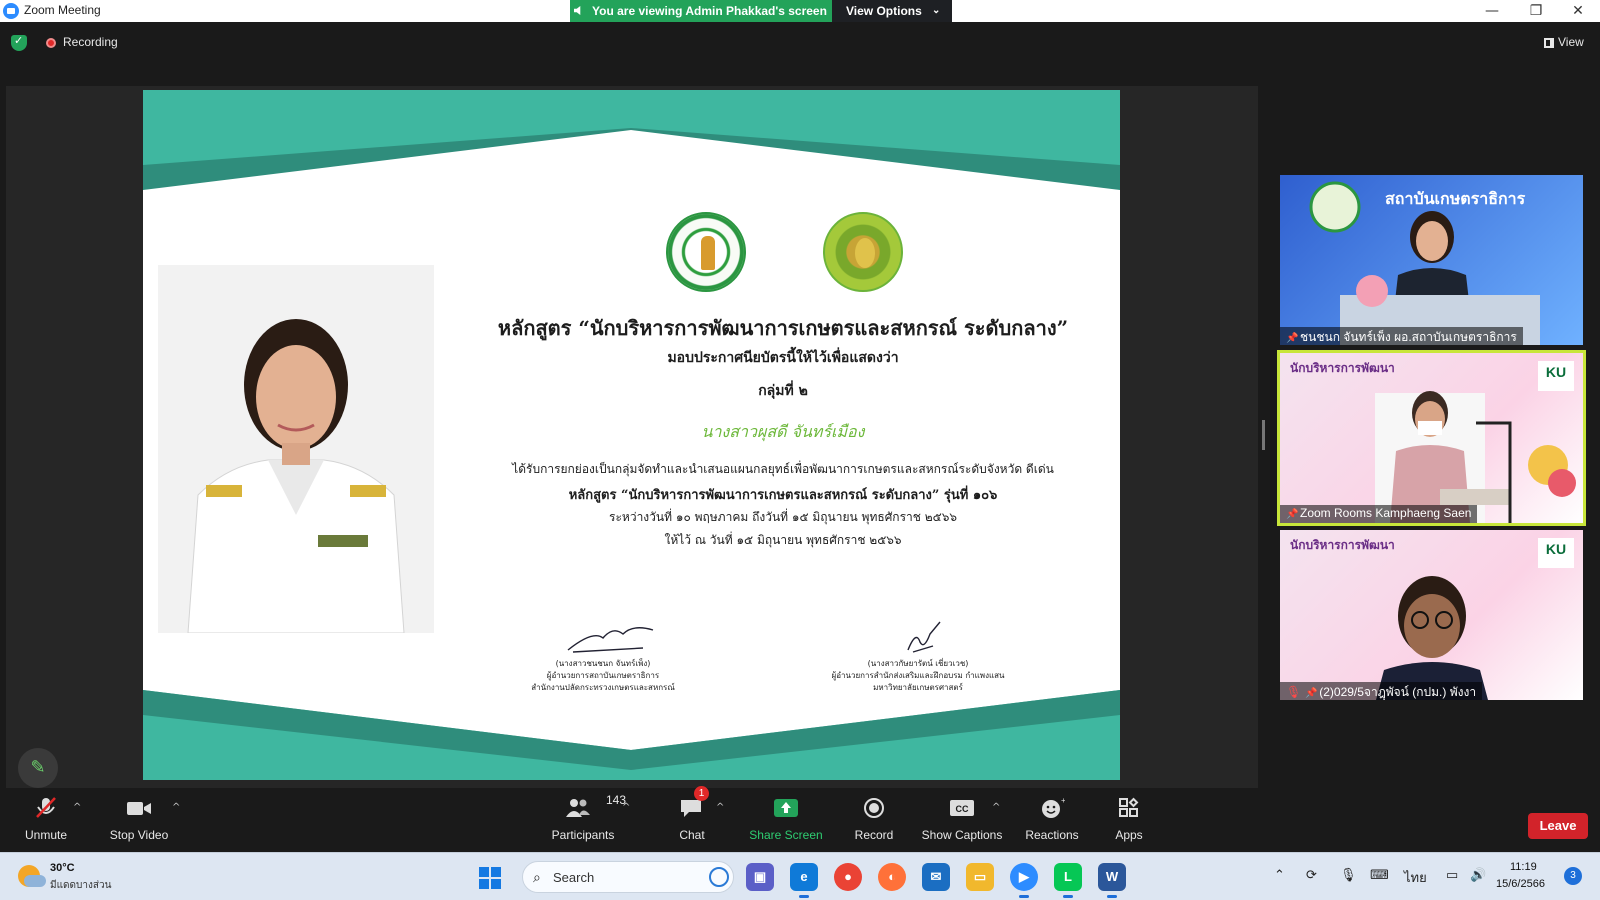 This screenshot has width=1600, height=900. Describe the element at coordinates (90, 42) in the screenshot. I see `recording-label: Recording` at that location.